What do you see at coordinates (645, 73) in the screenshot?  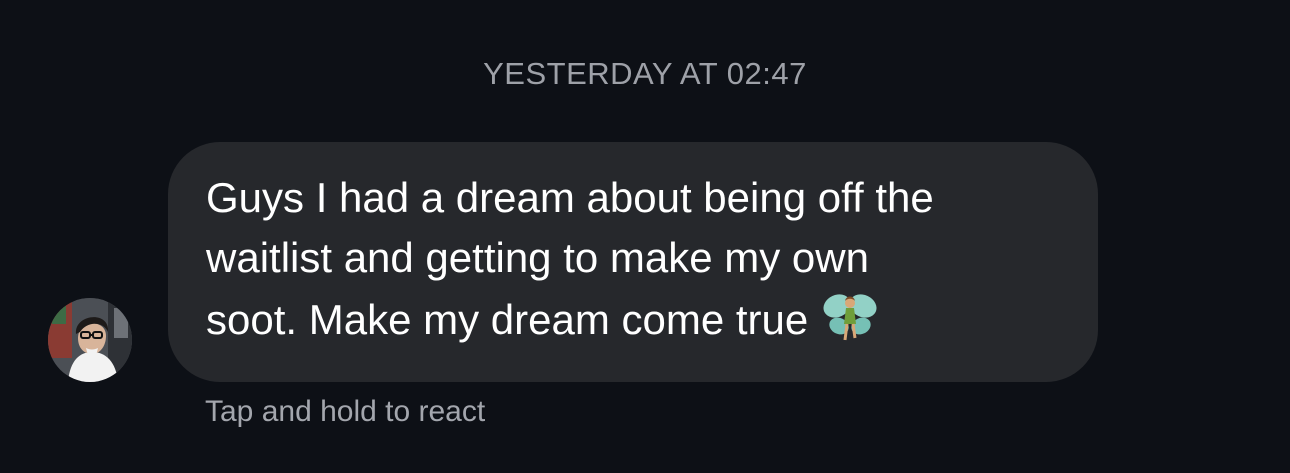 I see `message-timestamp: YESTERDAY AT 02:47` at bounding box center [645, 73].